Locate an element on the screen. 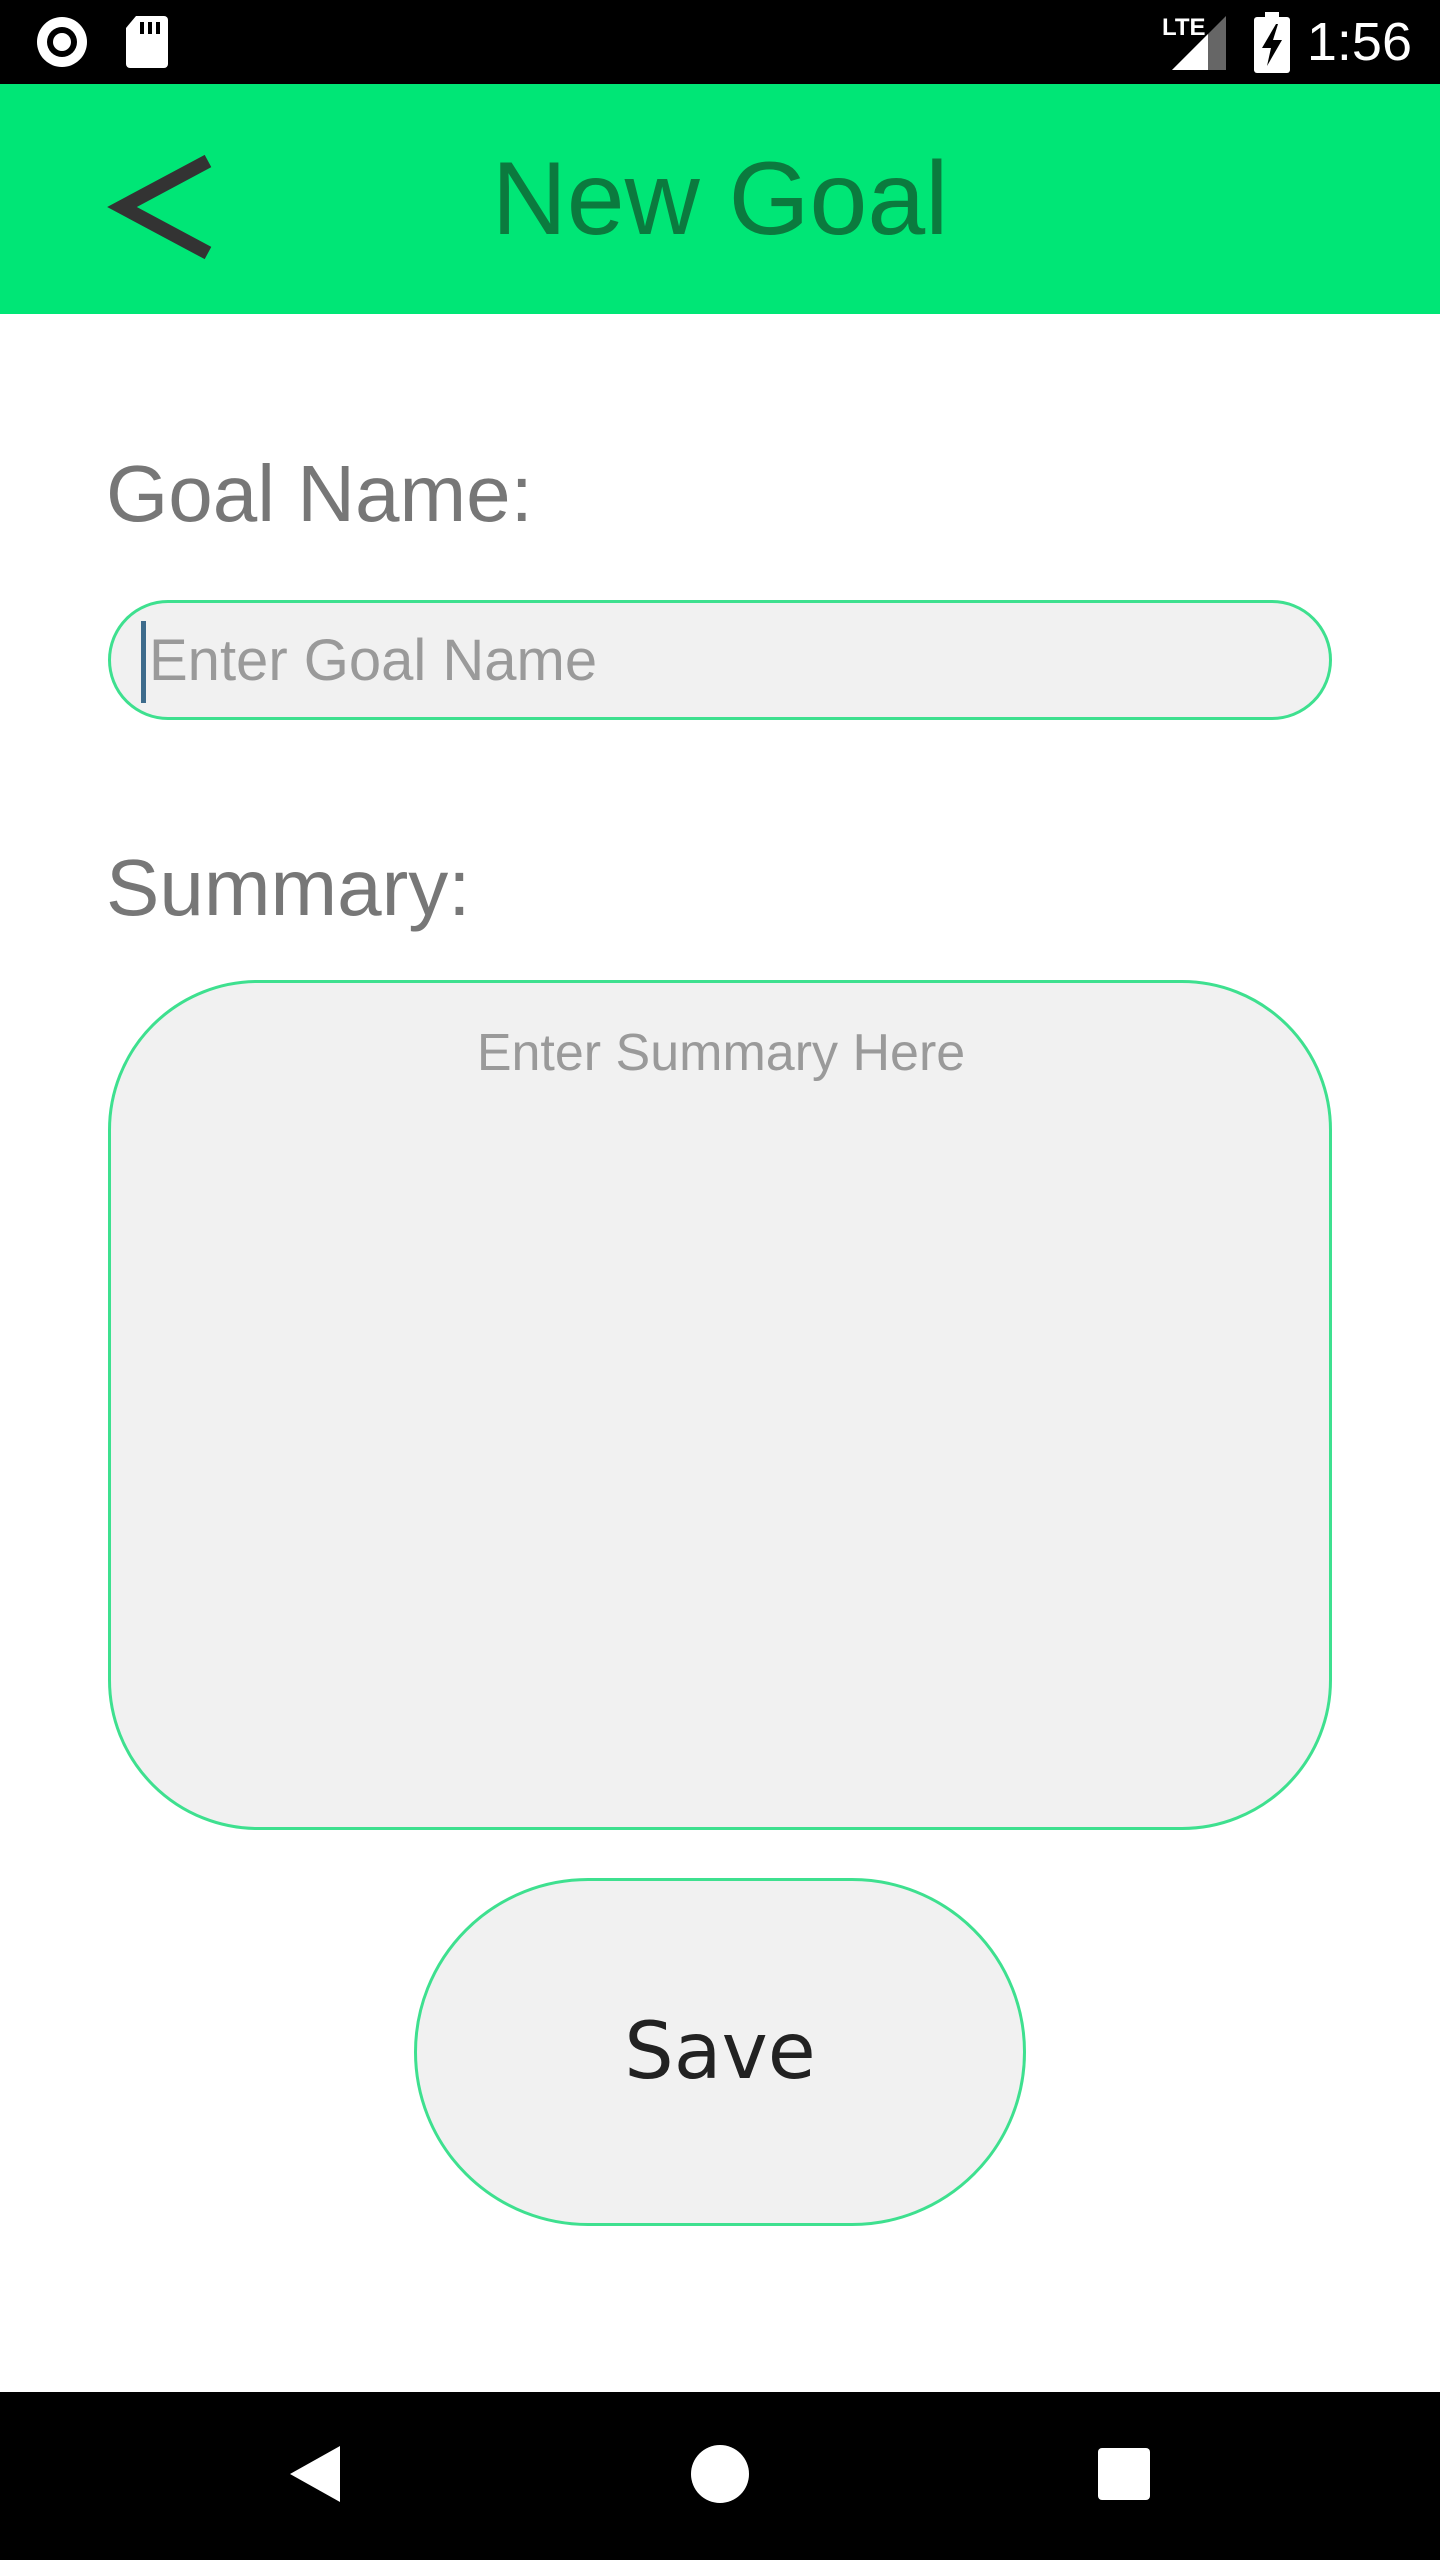  nav-recents-button is located at coordinates (1124, 2476).